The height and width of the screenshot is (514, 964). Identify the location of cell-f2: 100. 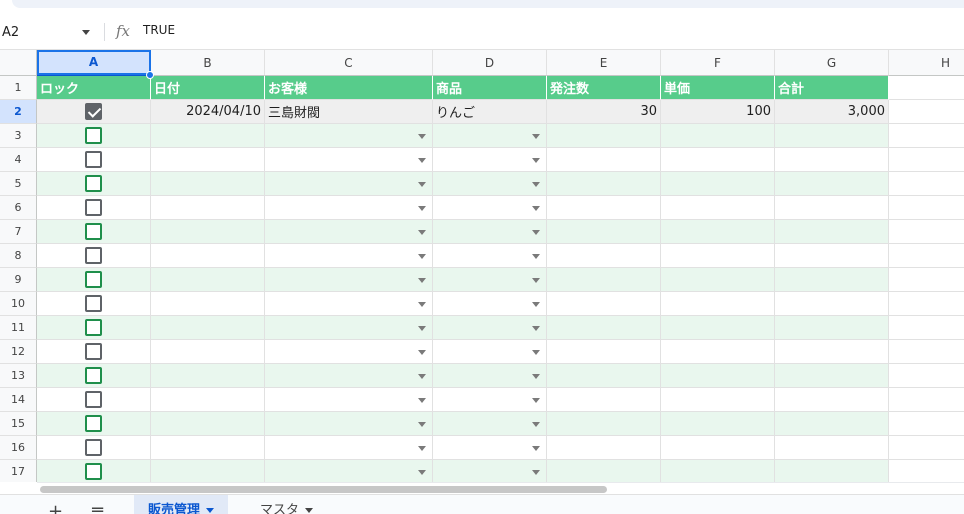
(718, 112).